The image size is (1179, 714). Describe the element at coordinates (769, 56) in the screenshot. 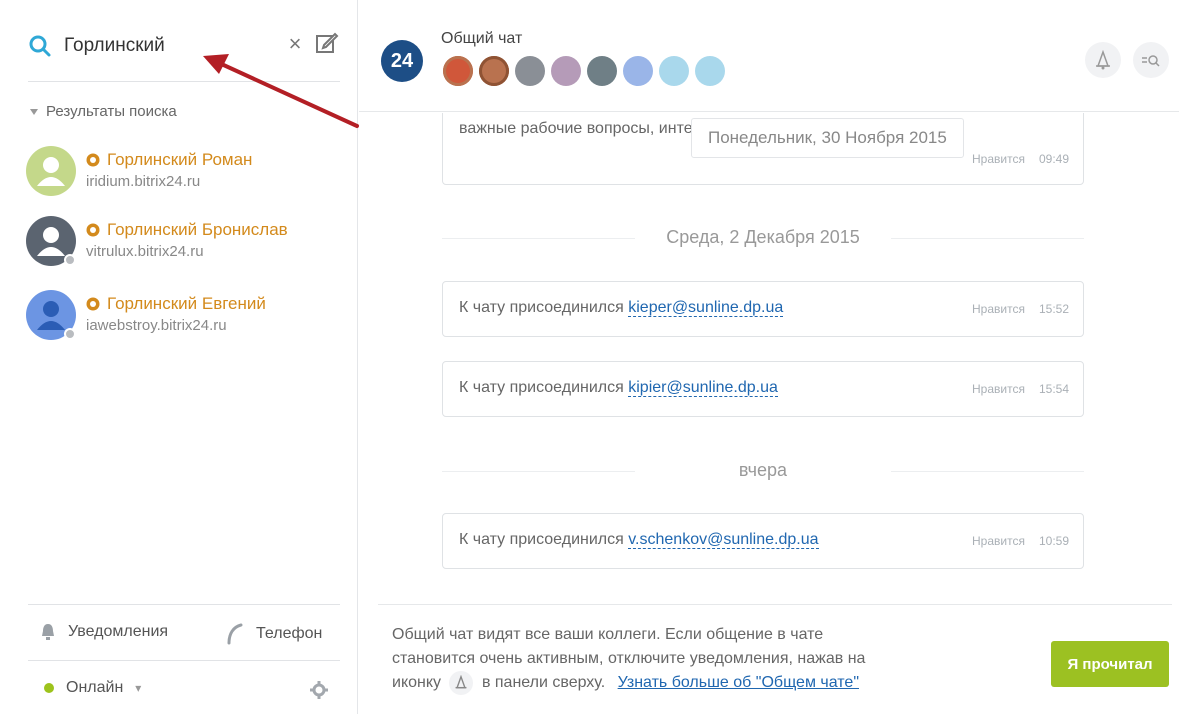

I see `chat-header: 24 Общий чат` at that location.